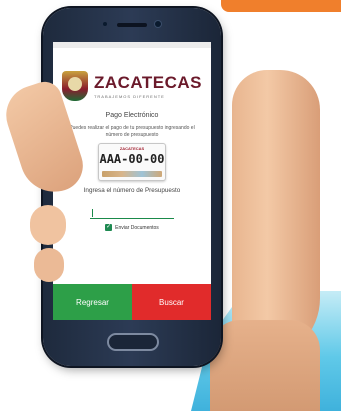 This screenshot has height=411, width=341. I want to click on input-prompt: Ingresa el número de Presupuesto, so click(132, 190).